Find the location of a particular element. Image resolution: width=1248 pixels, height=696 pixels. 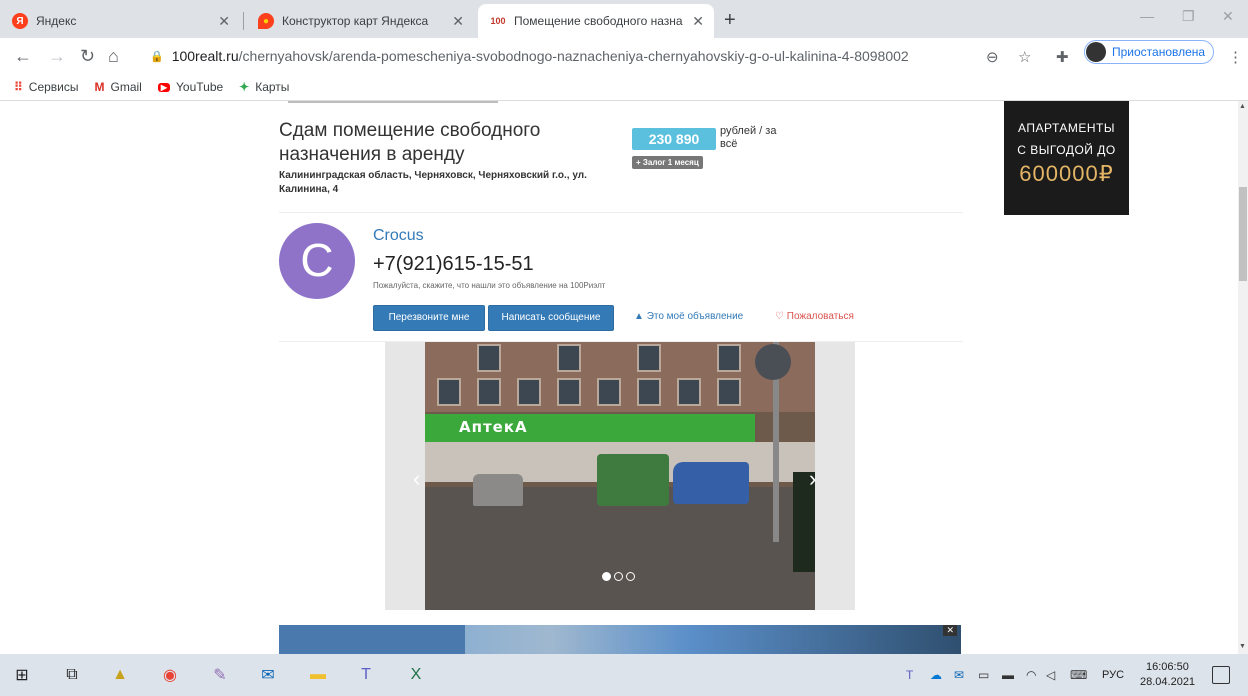

bookmark-label: Сервисы is located at coordinates (53, 87).